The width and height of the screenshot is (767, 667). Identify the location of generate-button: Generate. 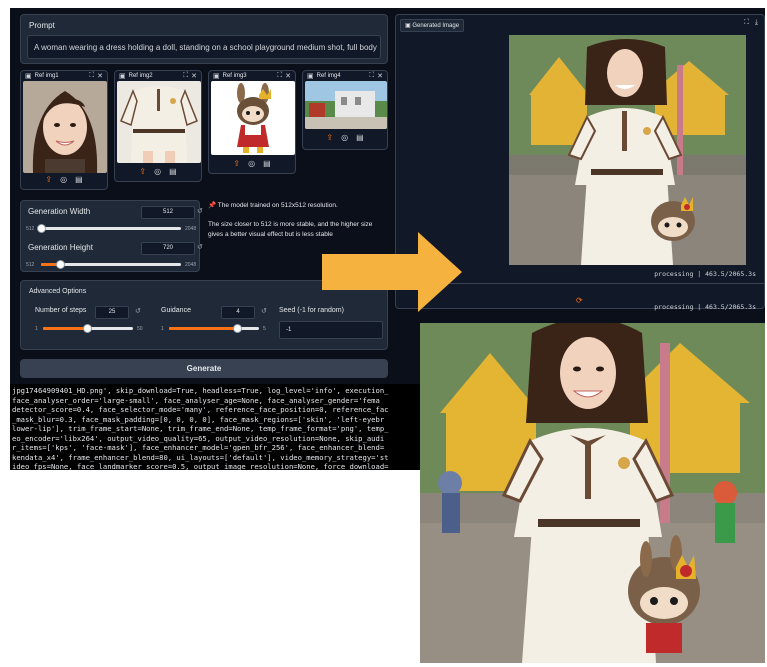
(204, 368).